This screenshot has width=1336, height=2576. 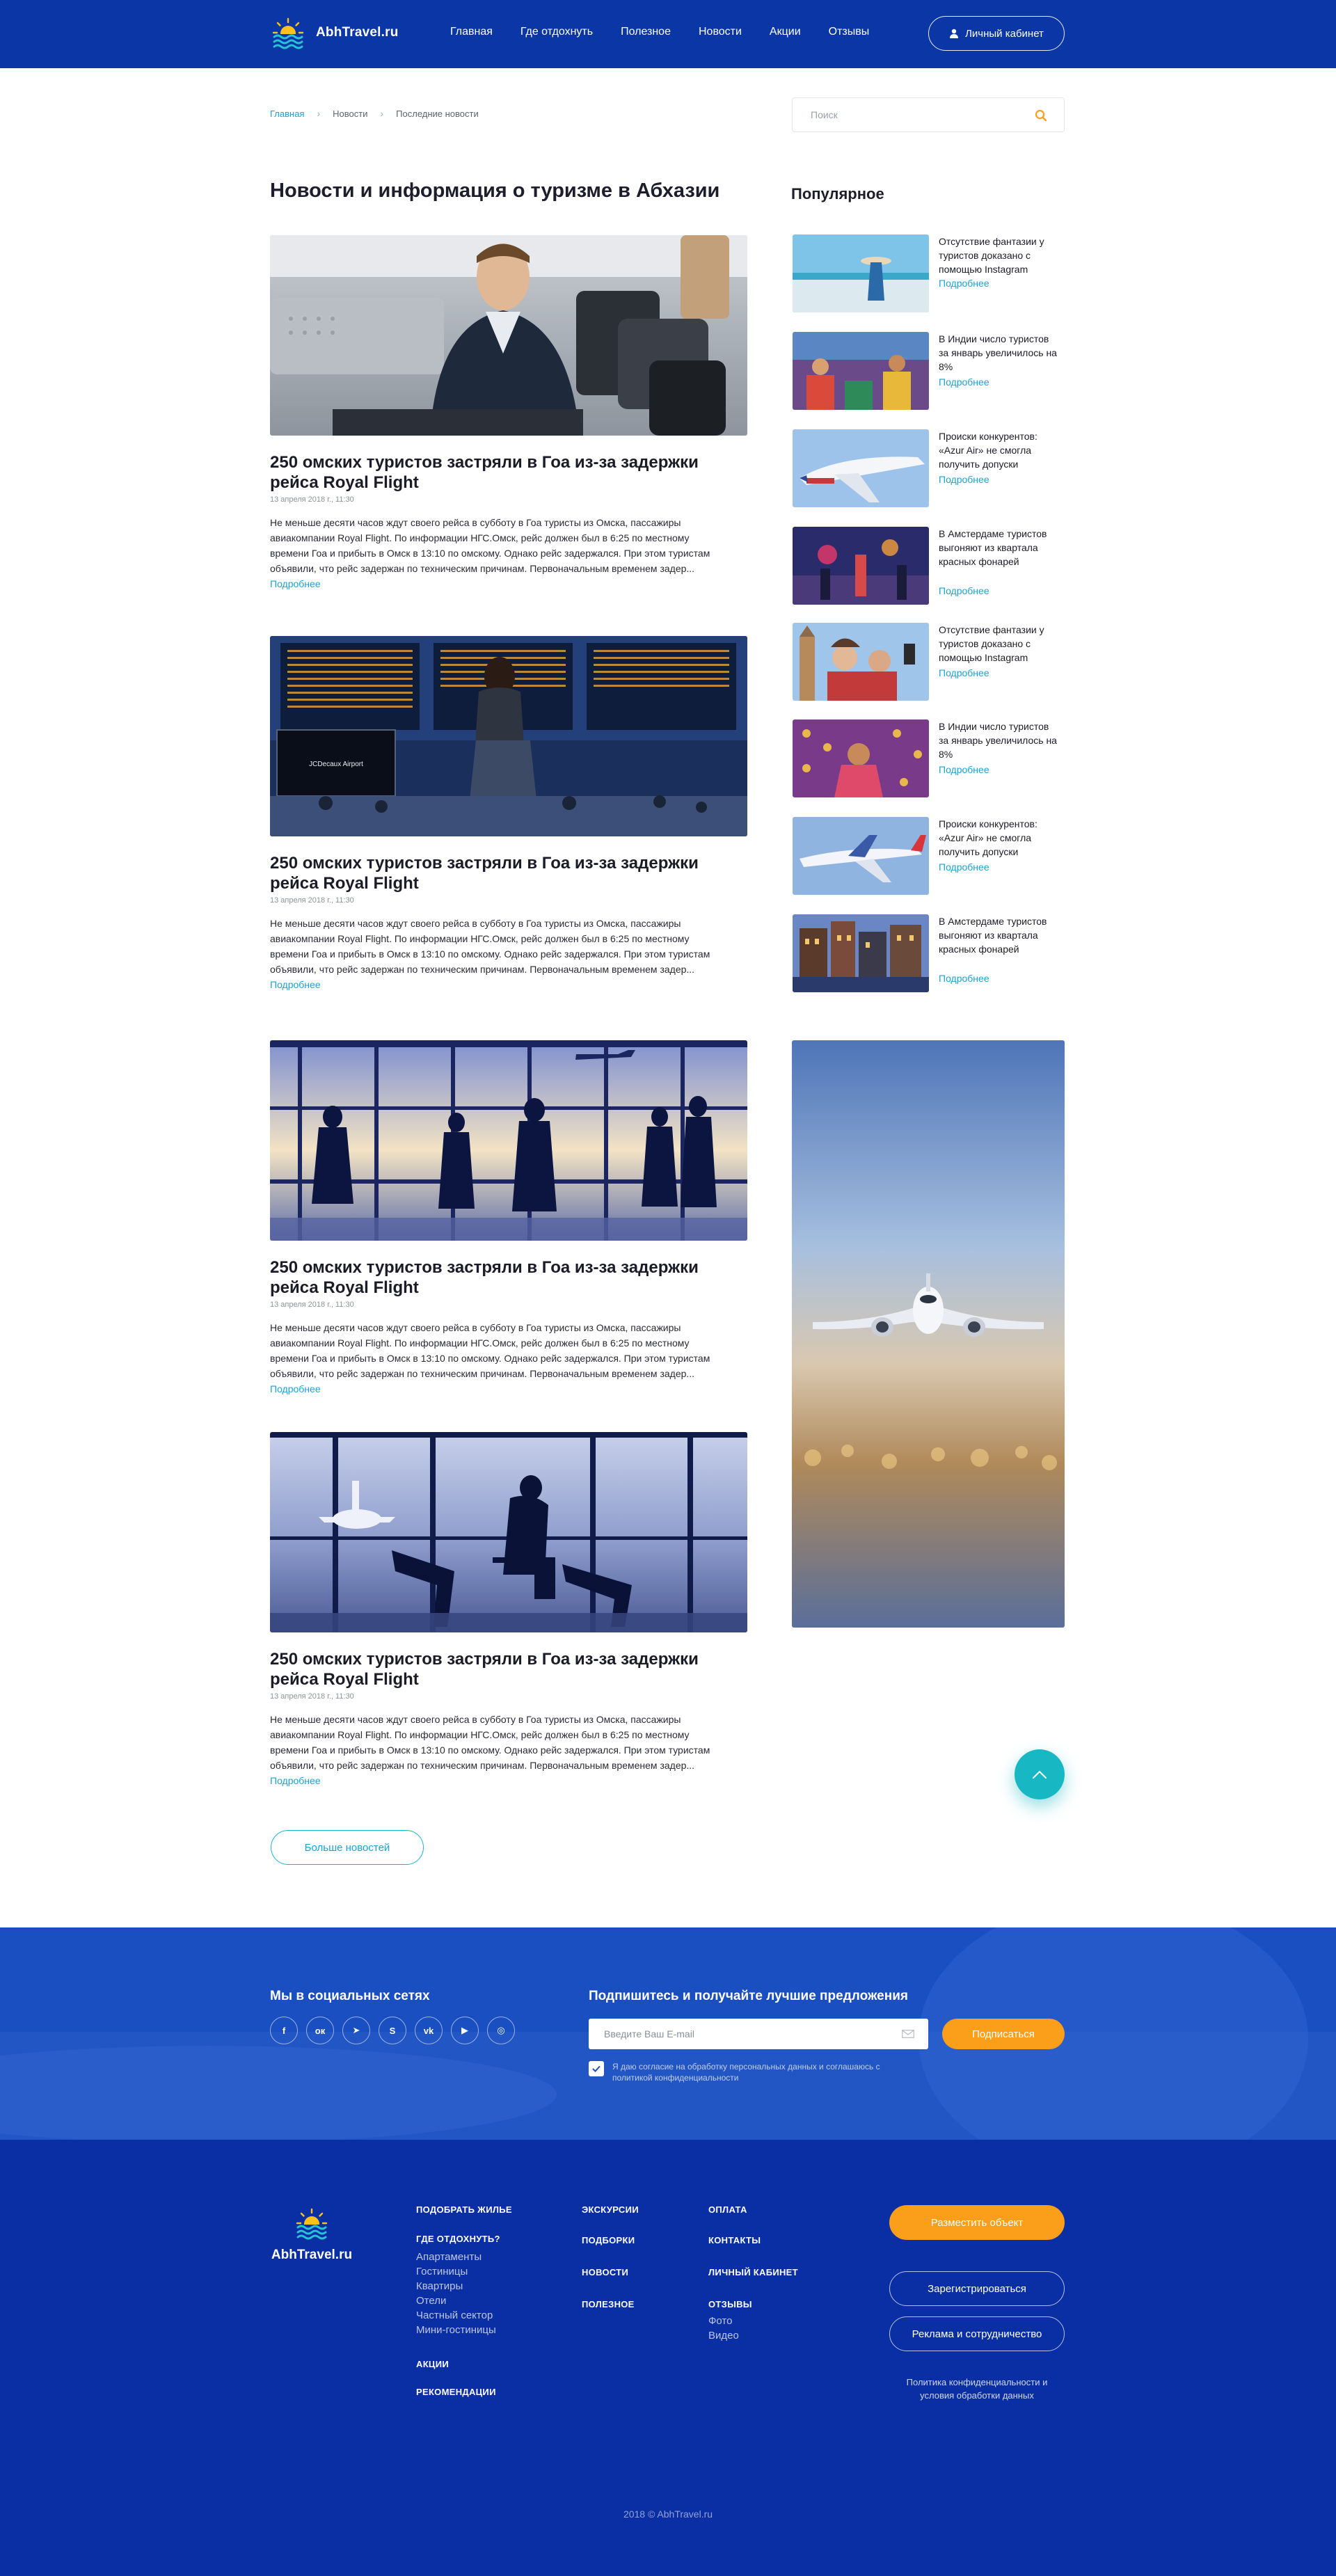 I want to click on footer-link-recommendations: РЕКОМЕНДАЦИИ, so click(x=464, y=2392).